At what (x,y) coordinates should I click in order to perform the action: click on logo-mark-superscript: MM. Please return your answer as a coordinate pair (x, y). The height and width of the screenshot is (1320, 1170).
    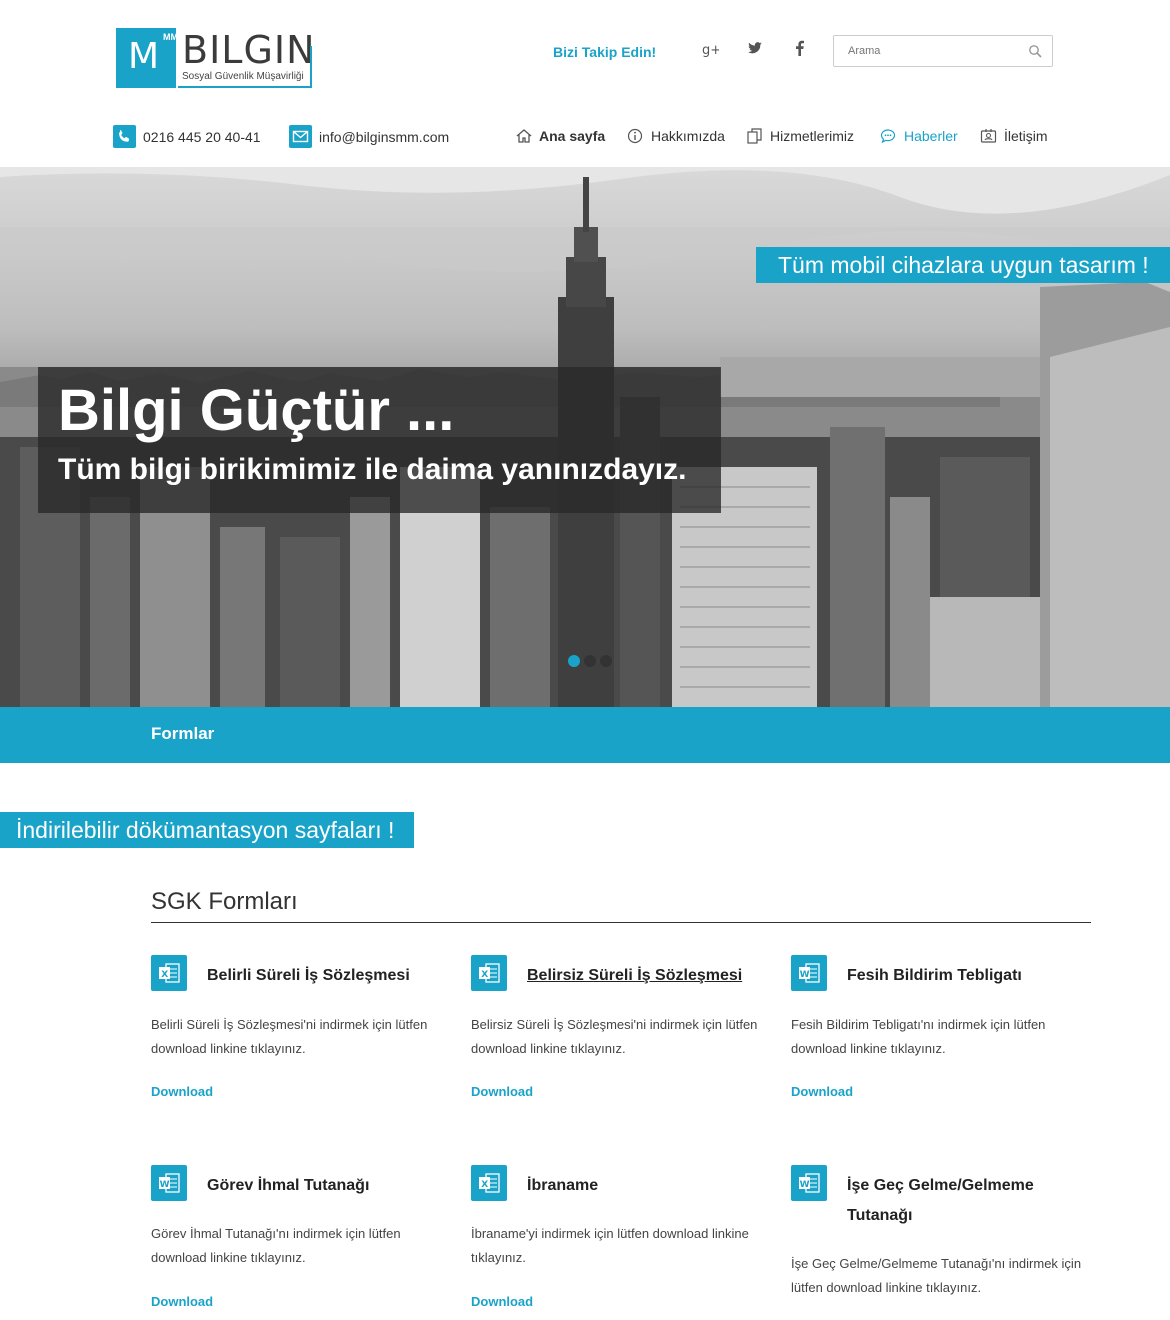
    Looking at the image, I should click on (170, 37).